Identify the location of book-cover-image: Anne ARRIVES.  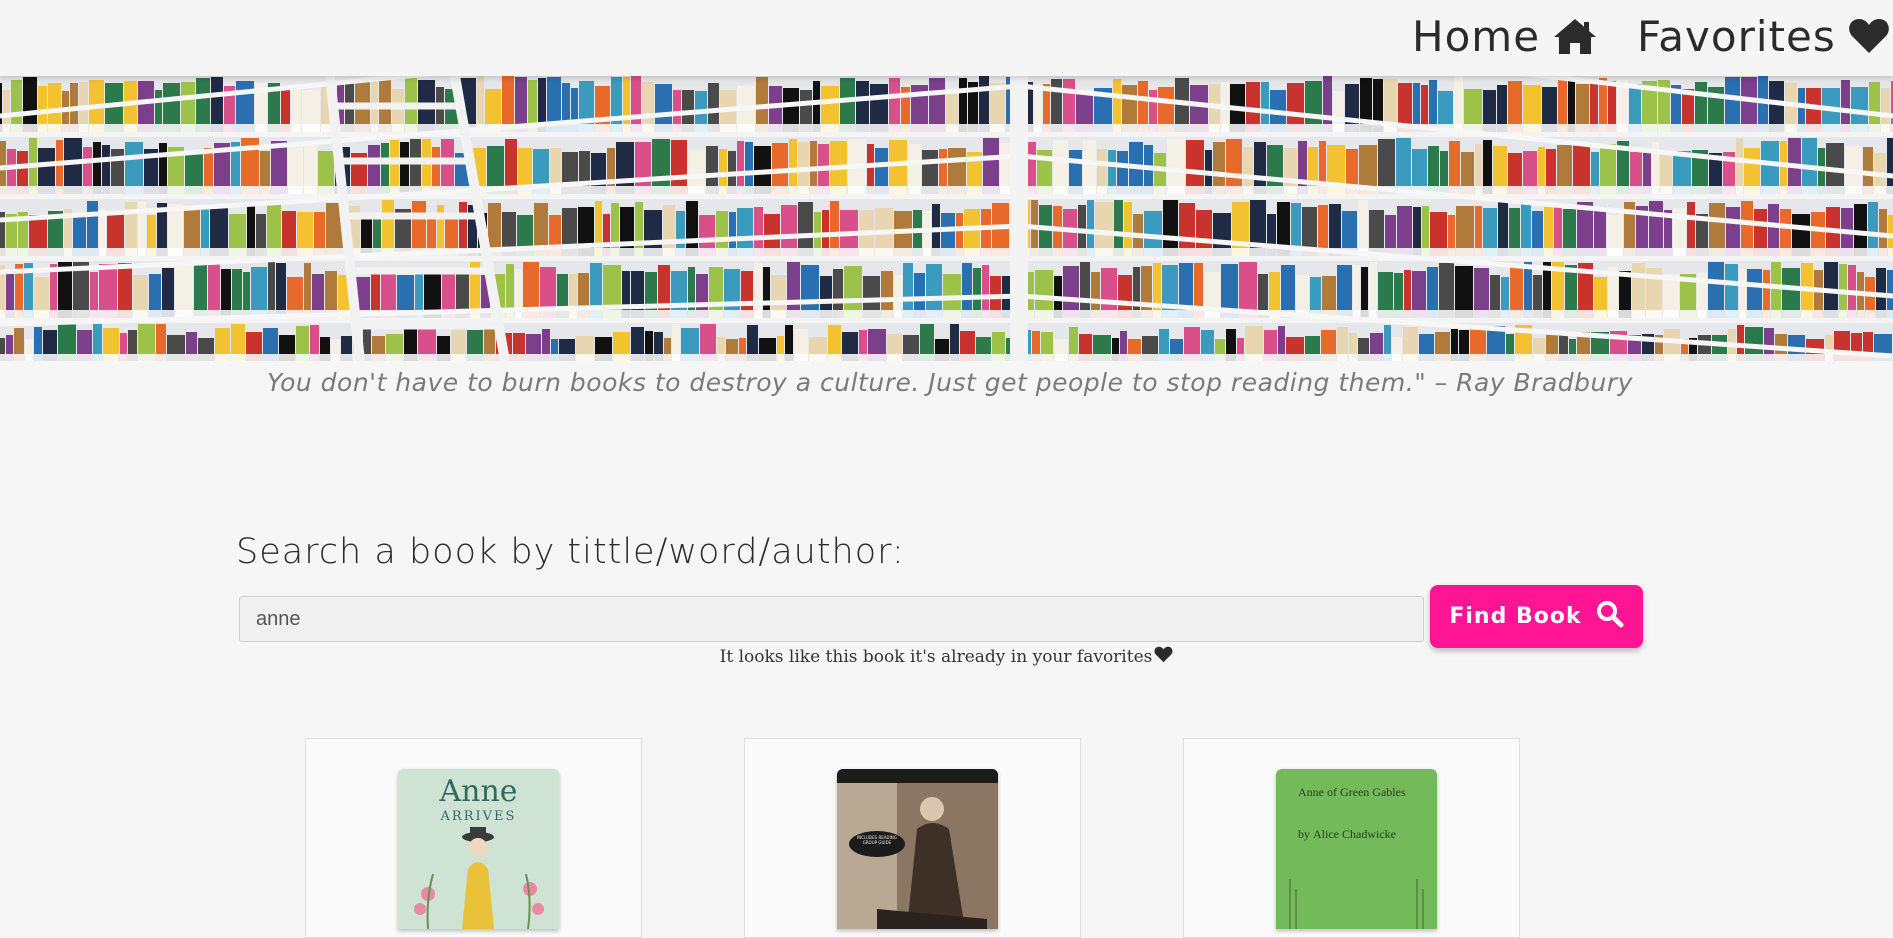
(478, 849).